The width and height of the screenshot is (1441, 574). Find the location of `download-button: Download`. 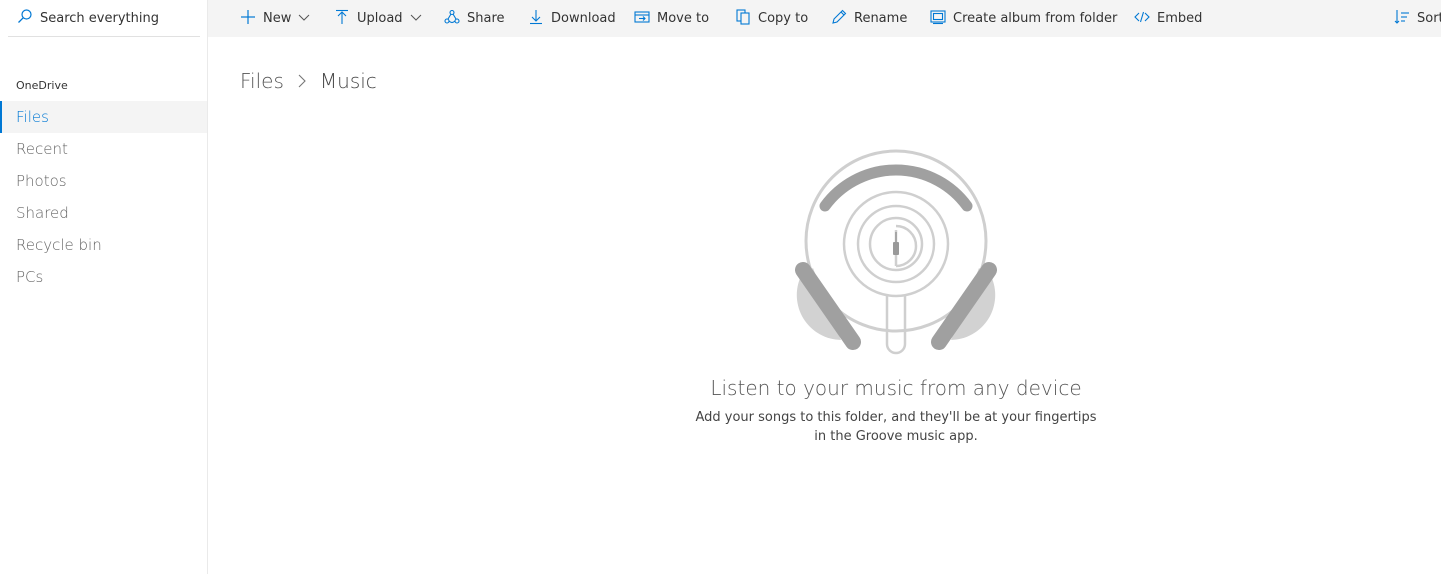

download-button: Download is located at coordinates (572, 18).